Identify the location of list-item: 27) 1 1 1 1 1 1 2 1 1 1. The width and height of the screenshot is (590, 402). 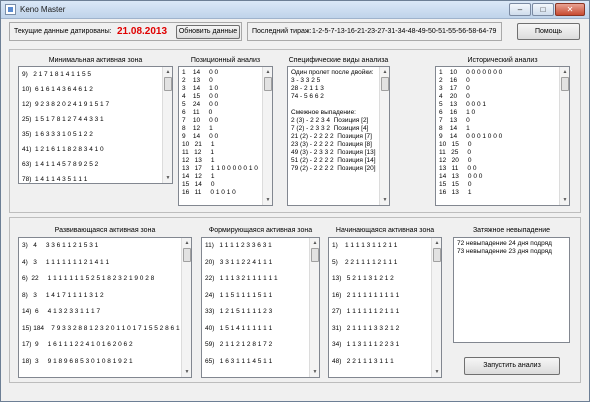
(365, 314).